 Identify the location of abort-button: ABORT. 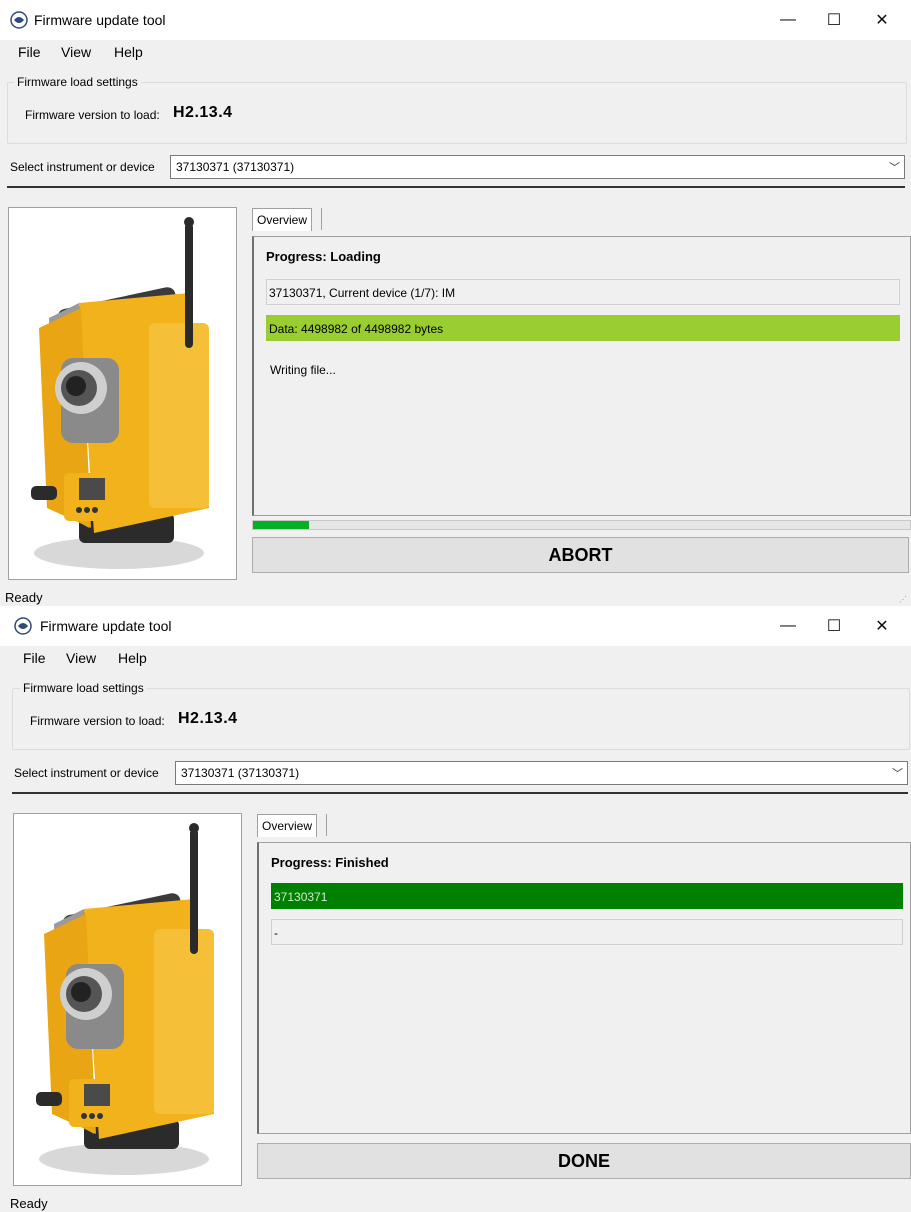
(580, 555).